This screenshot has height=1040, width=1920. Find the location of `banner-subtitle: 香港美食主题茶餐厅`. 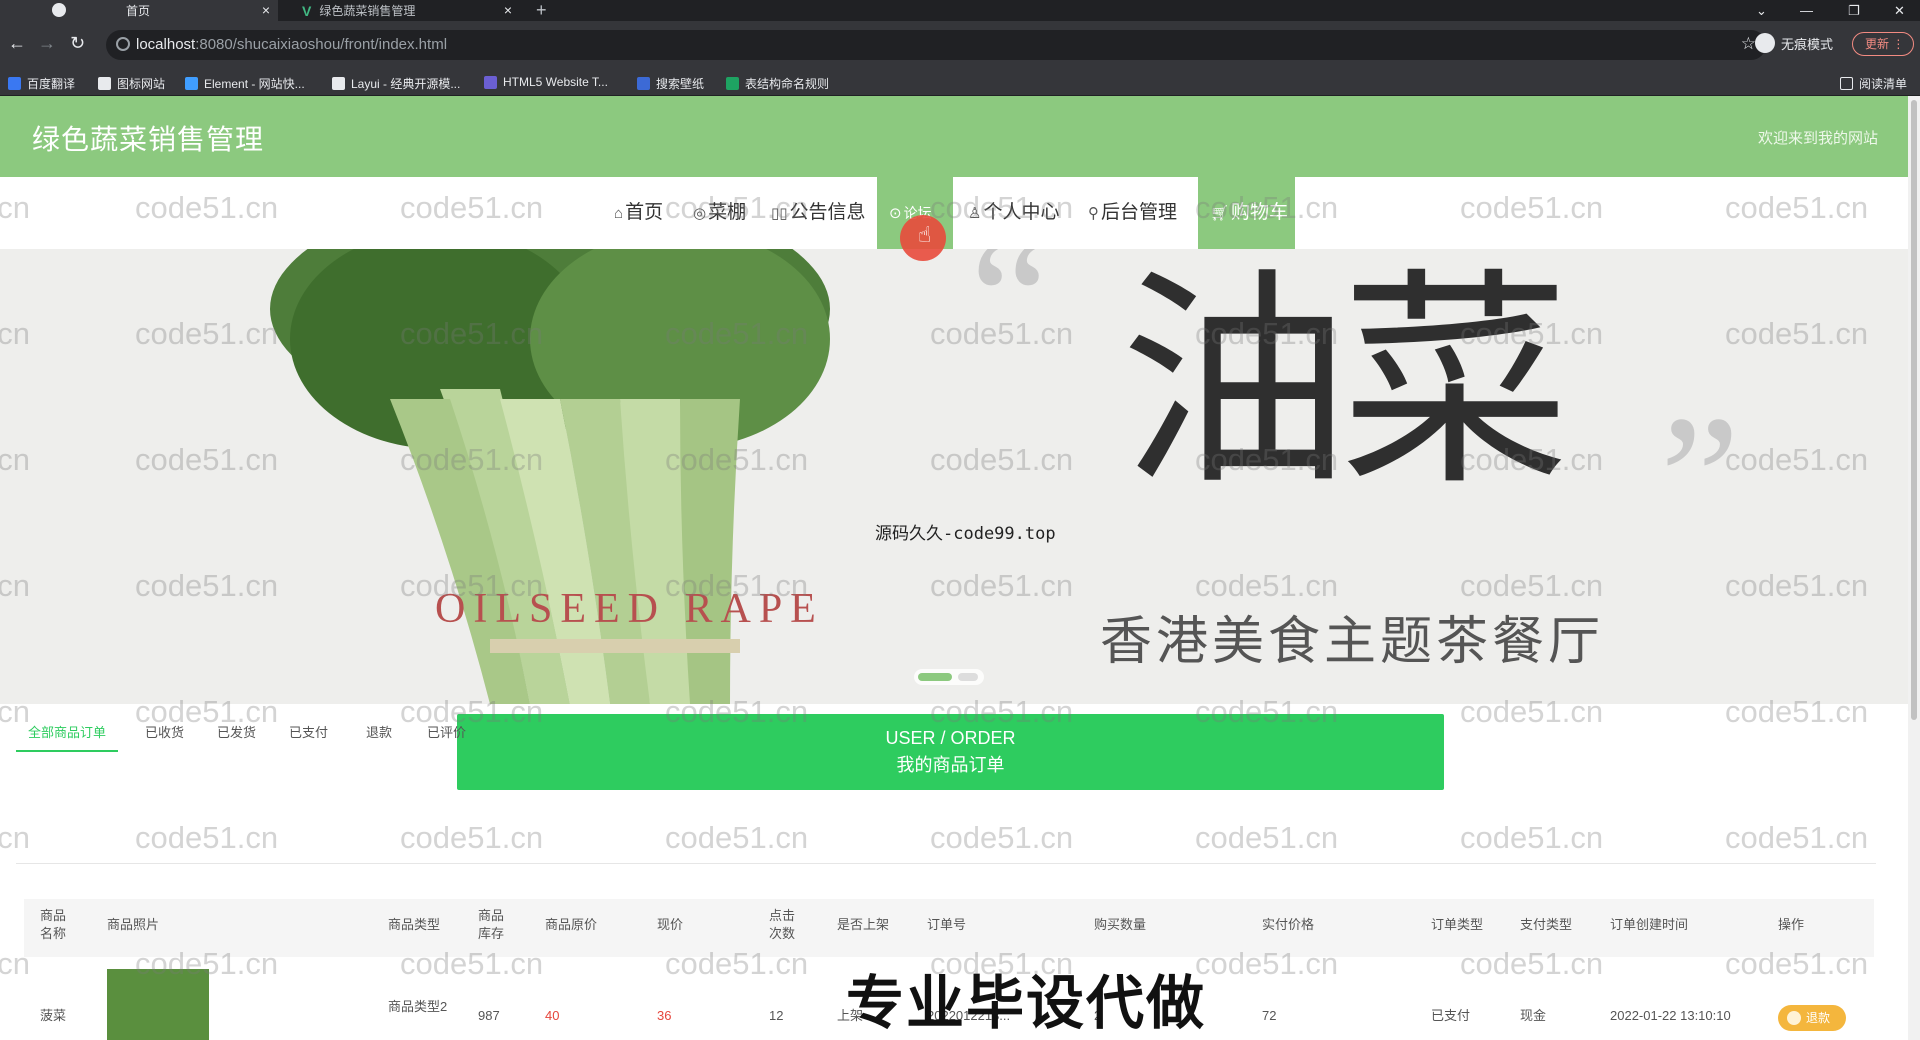

banner-subtitle: 香港美食主题茶餐厅 is located at coordinates (1352, 642).